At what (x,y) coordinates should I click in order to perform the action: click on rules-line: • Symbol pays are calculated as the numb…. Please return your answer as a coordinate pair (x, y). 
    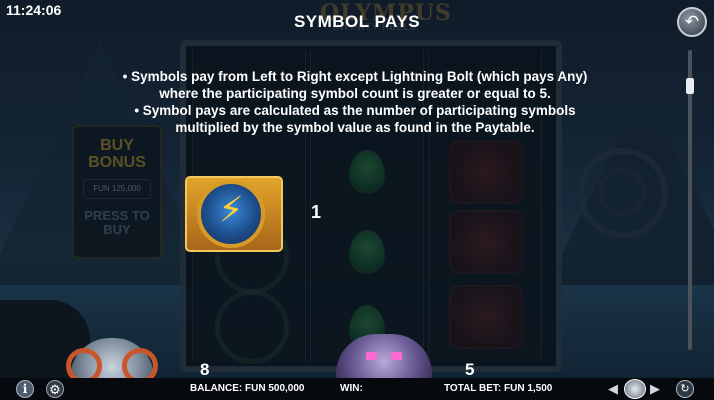
    Looking at the image, I should click on (355, 110).